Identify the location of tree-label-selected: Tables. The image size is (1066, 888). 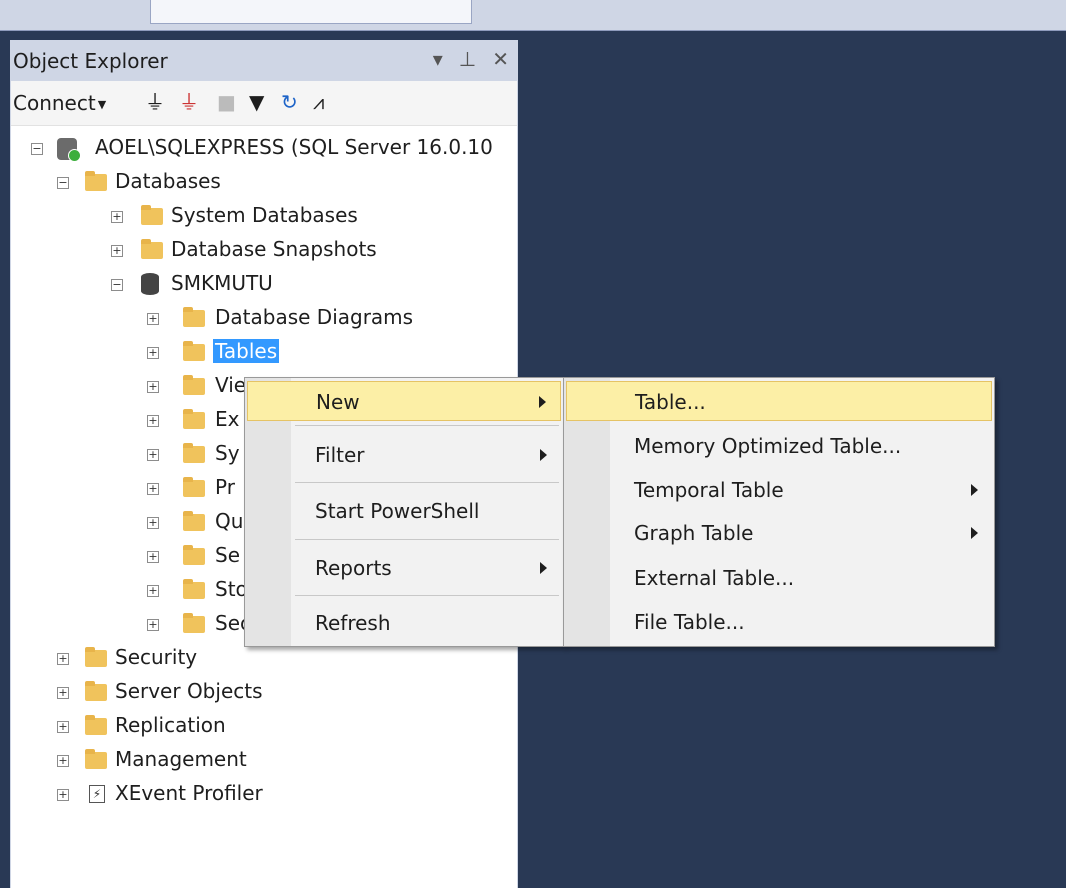
(246, 351).